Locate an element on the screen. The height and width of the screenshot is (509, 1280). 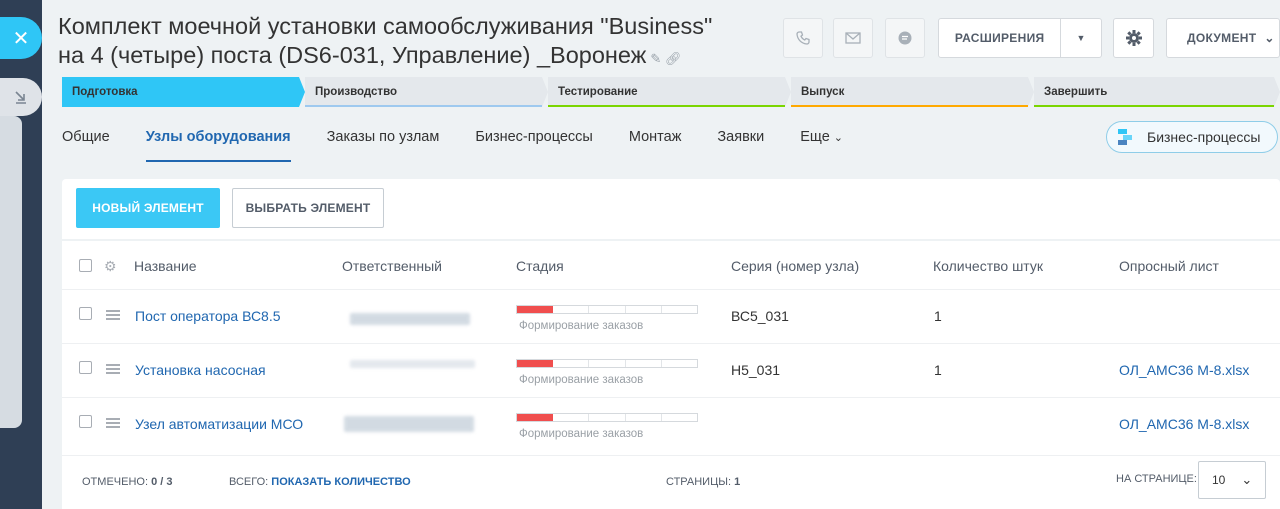
business-processes-button: Бизнес-процессы is located at coordinates (1192, 137).